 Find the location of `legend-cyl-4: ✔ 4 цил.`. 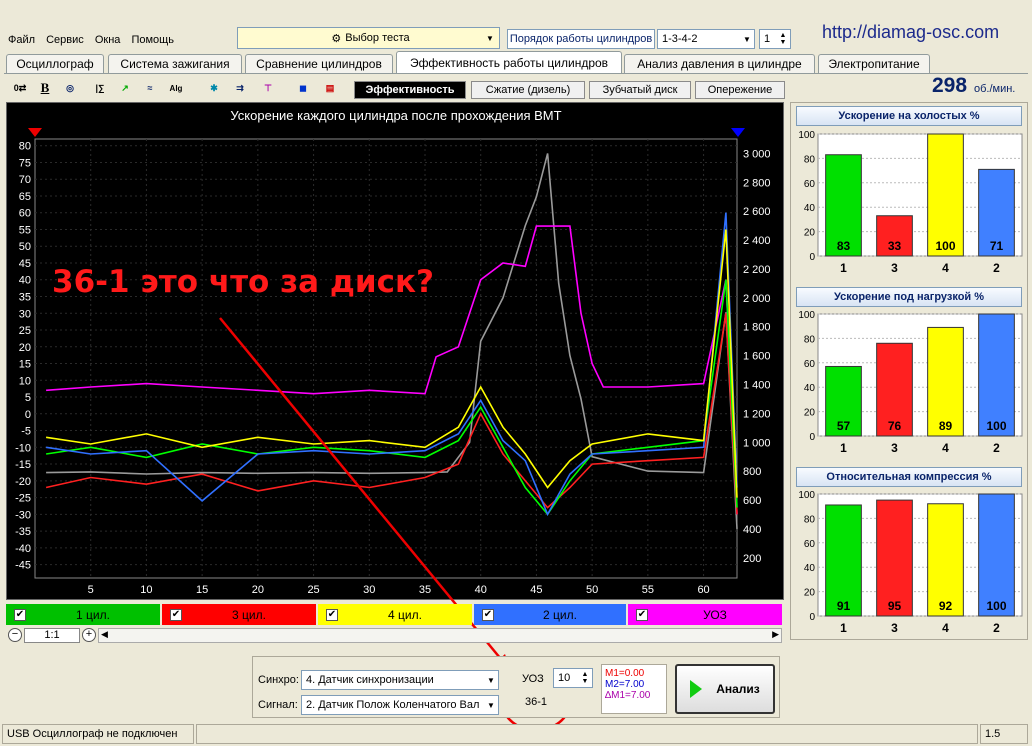

legend-cyl-4: ✔ 4 цил. is located at coordinates (395, 614).